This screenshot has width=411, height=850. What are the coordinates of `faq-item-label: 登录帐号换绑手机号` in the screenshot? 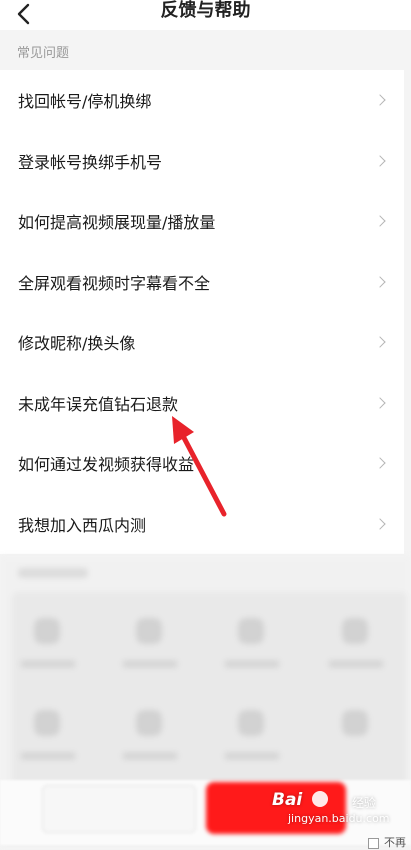 It's located at (90, 162).